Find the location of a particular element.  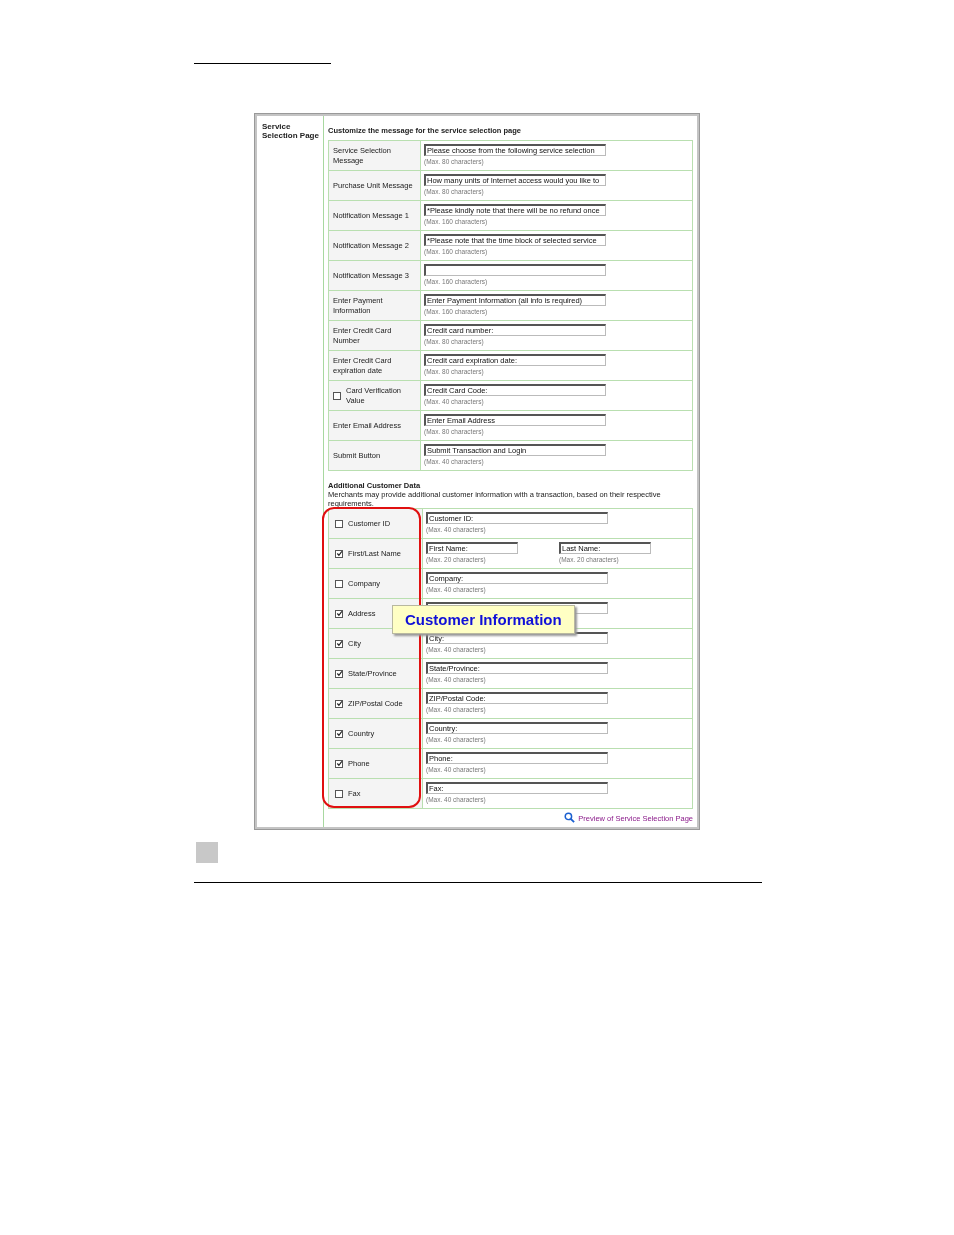

input-field is located at coordinates (515, 270).